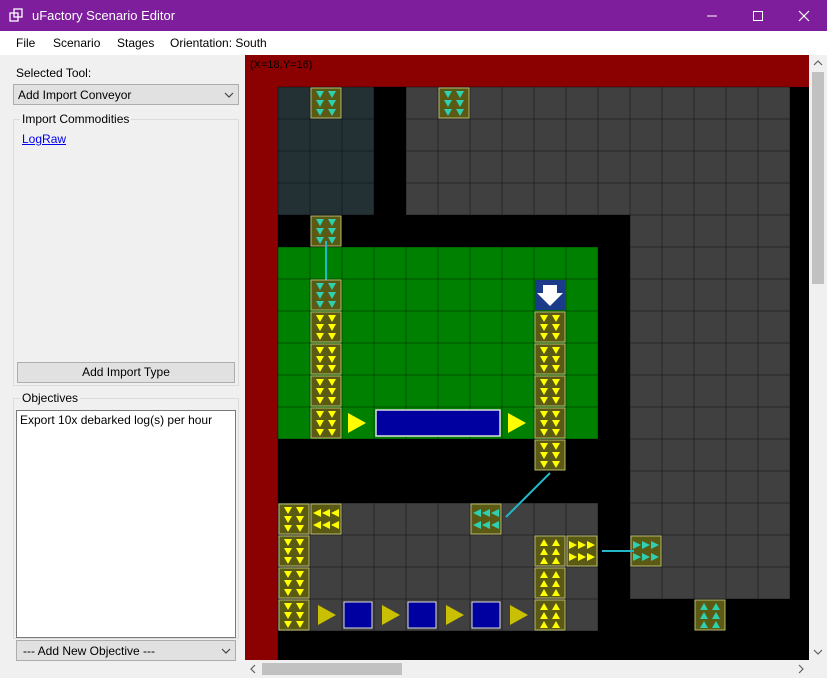 The image size is (827, 678). Describe the element at coordinates (253, 669) in the screenshot. I see `scroll-left-icon` at that location.